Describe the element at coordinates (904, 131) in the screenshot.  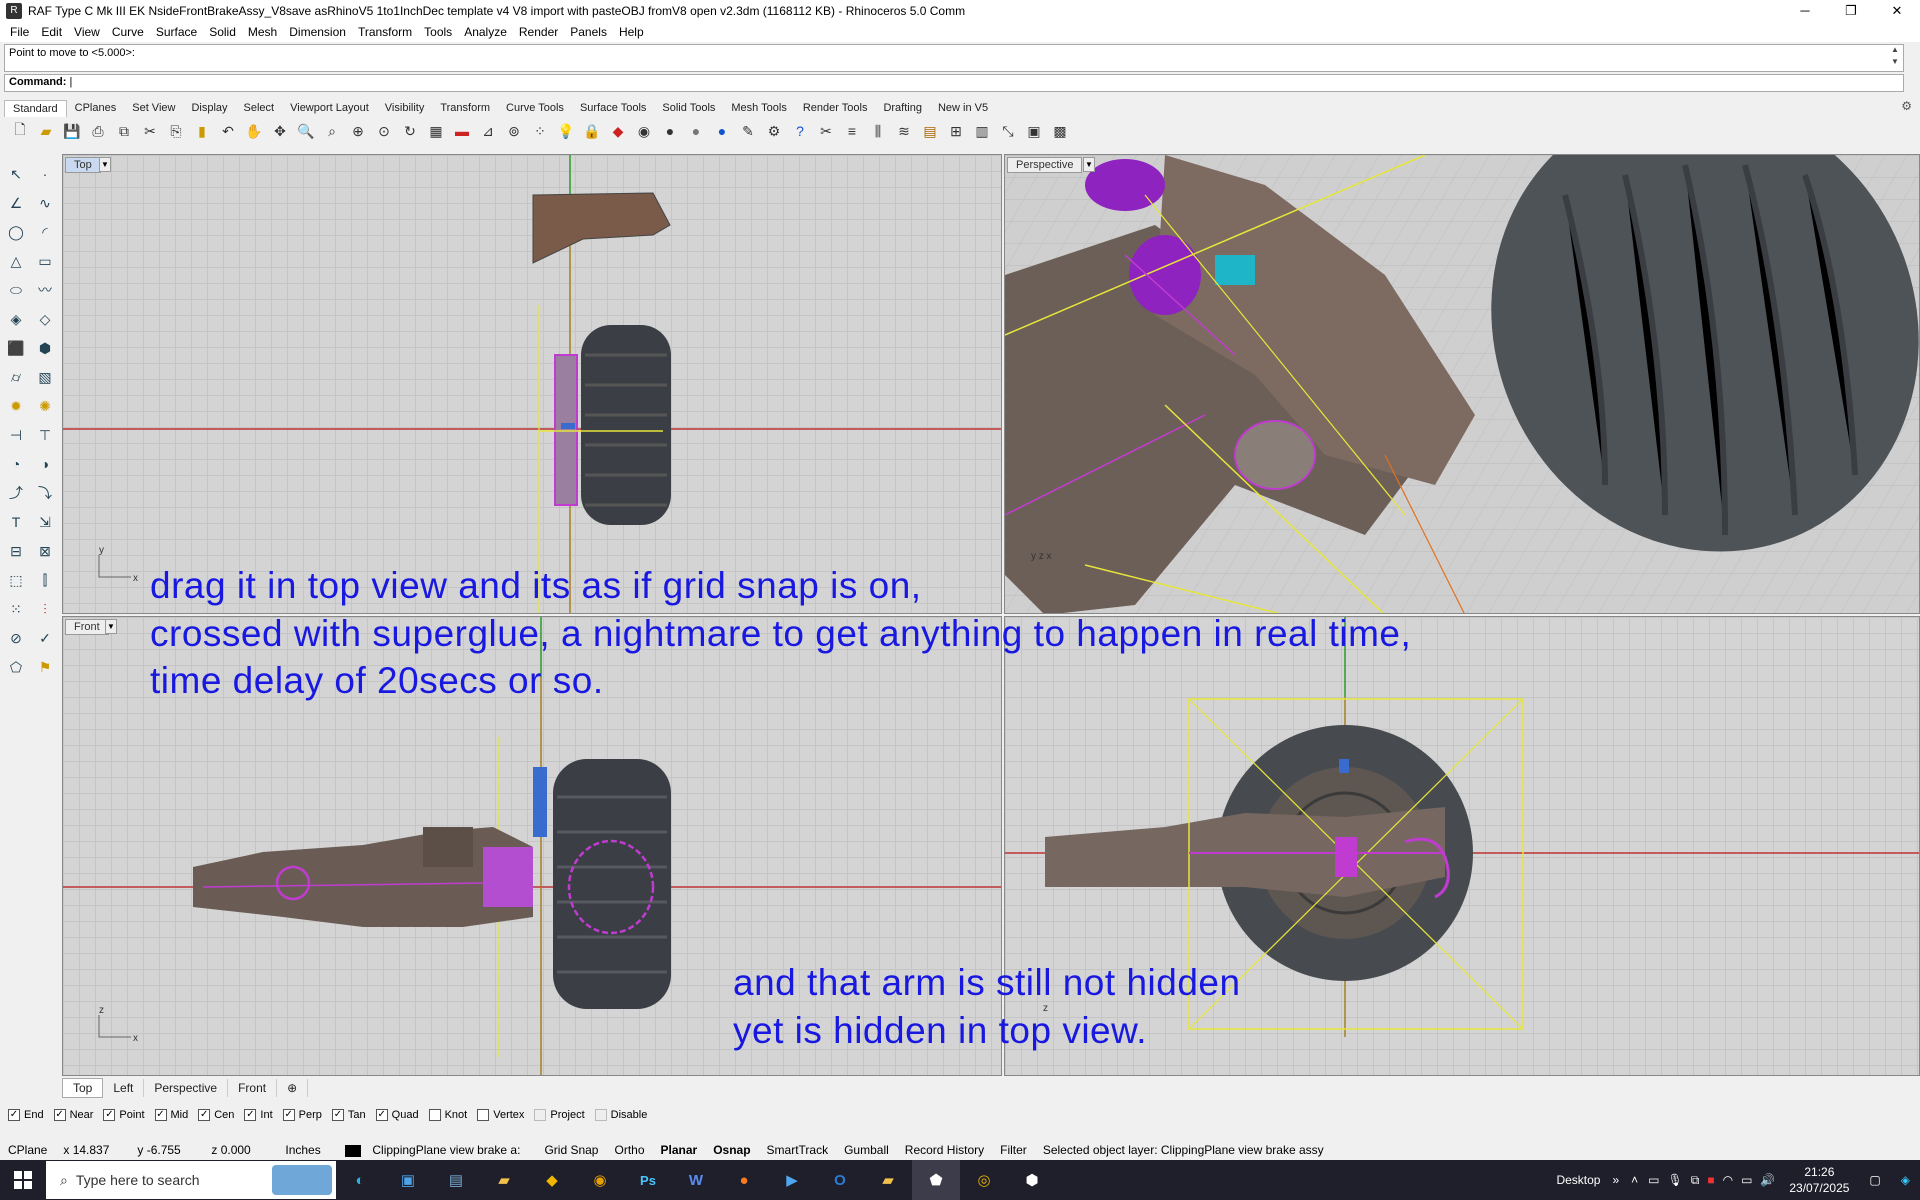
I see `curve-tool-icon: ≋` at that location.